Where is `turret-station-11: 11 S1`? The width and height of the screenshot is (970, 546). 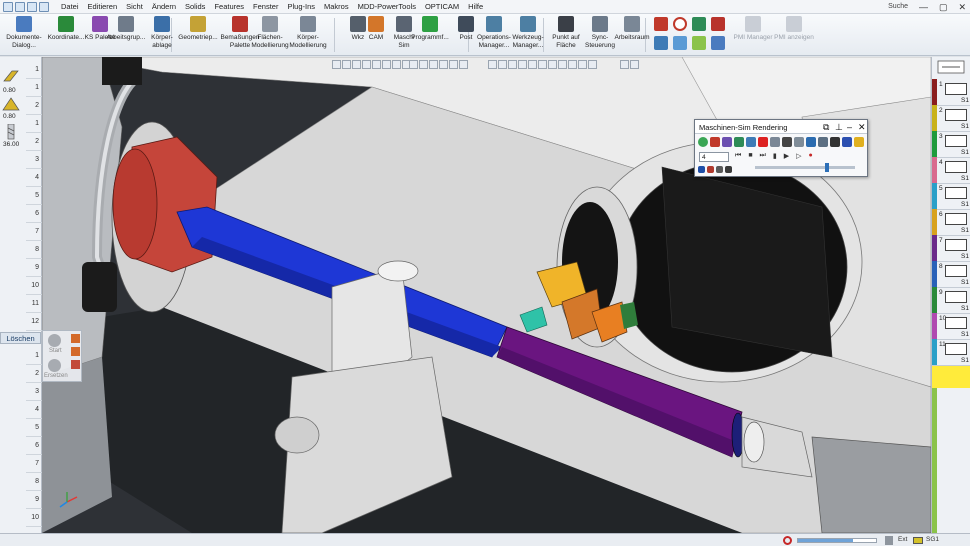 turret-station-11: 11 S1 is located at coordinates (951, 352).